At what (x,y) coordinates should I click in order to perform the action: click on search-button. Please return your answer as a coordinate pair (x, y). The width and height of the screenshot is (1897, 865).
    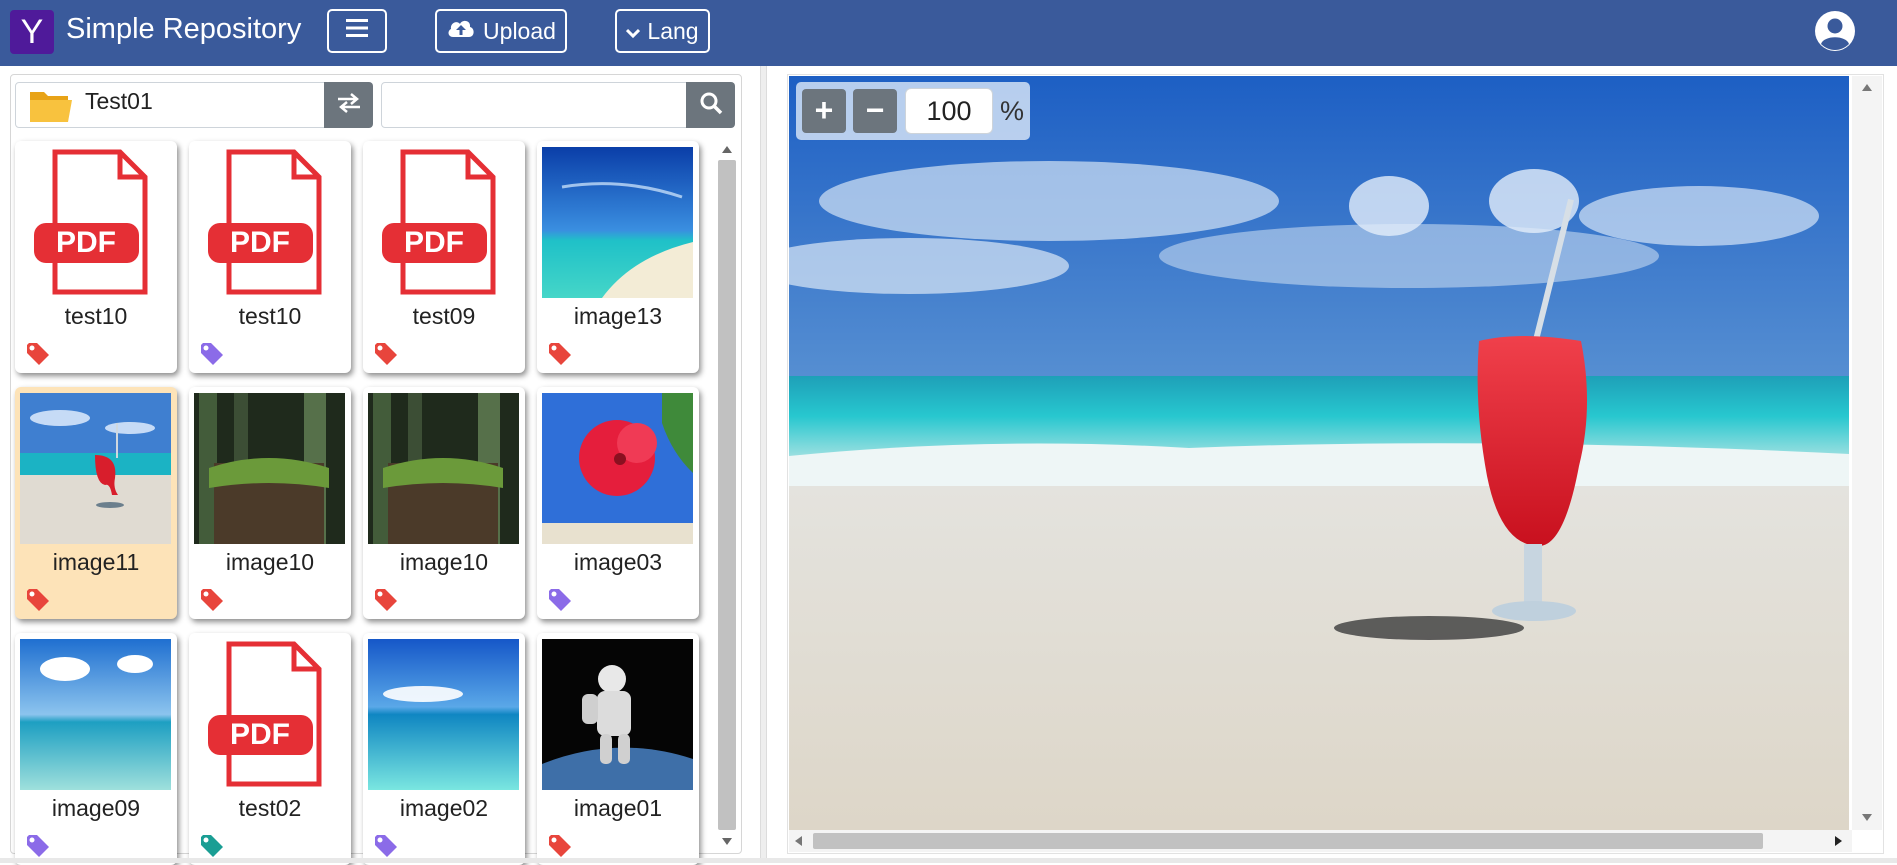
    Looking at the image, I should click on (710, 105).